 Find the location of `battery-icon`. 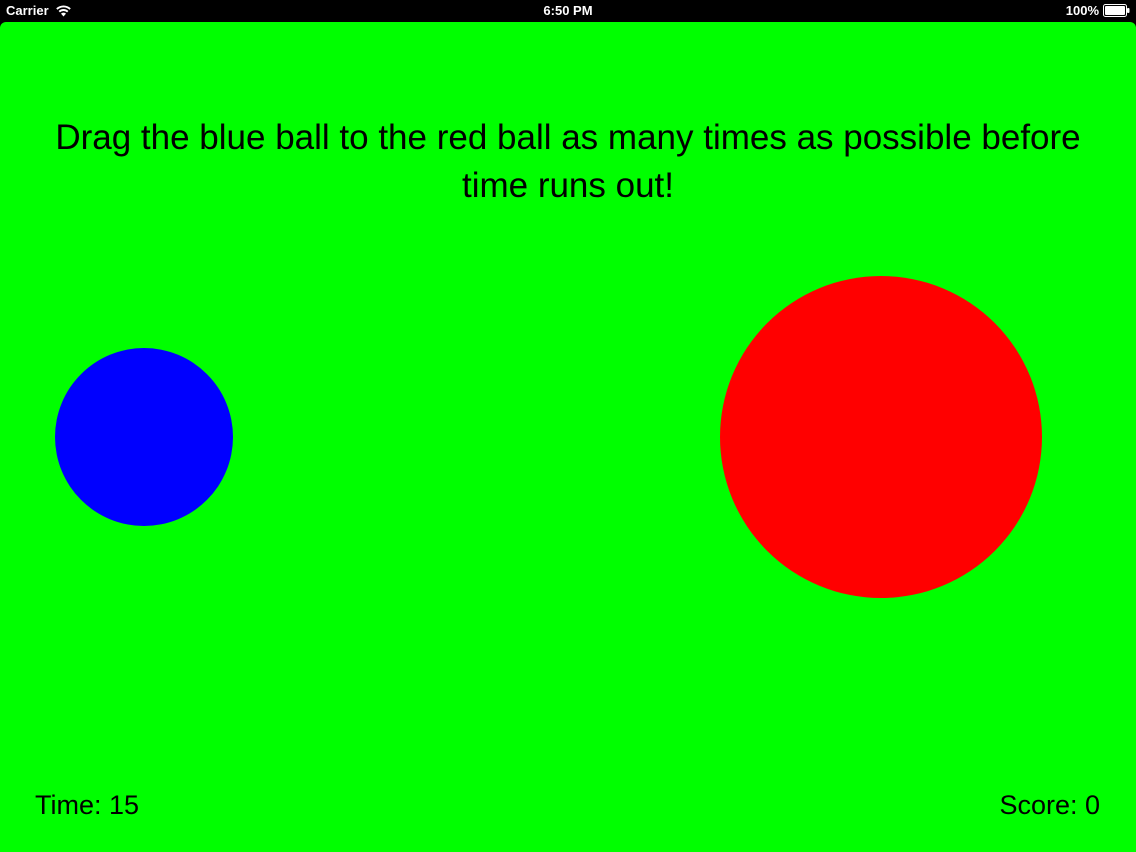

battery-icon is located at coordinates (1116, 10).